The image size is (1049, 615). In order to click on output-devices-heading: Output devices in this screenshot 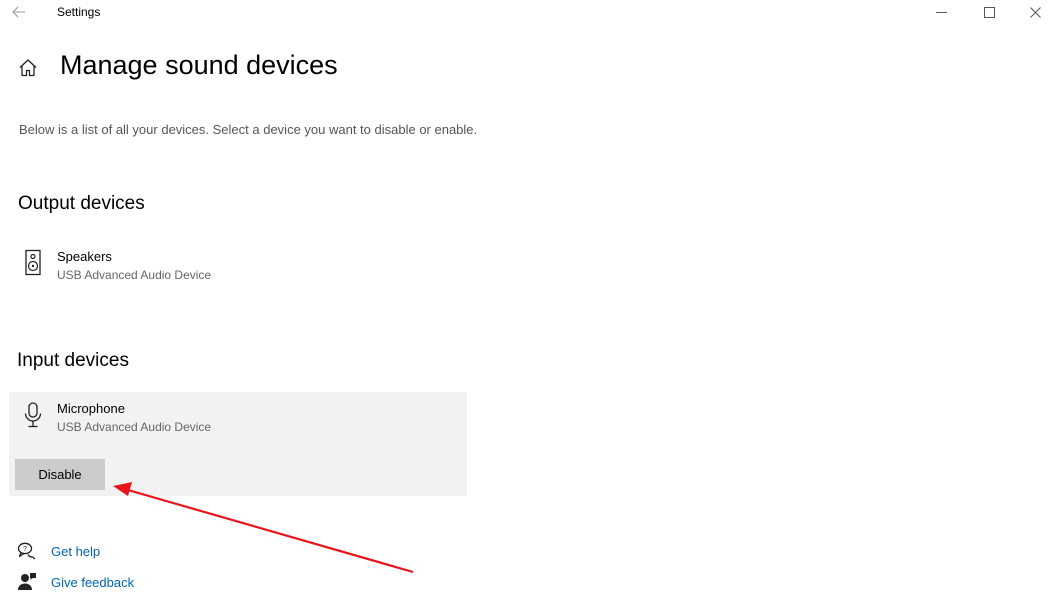, I will do `click(81, 203)`.